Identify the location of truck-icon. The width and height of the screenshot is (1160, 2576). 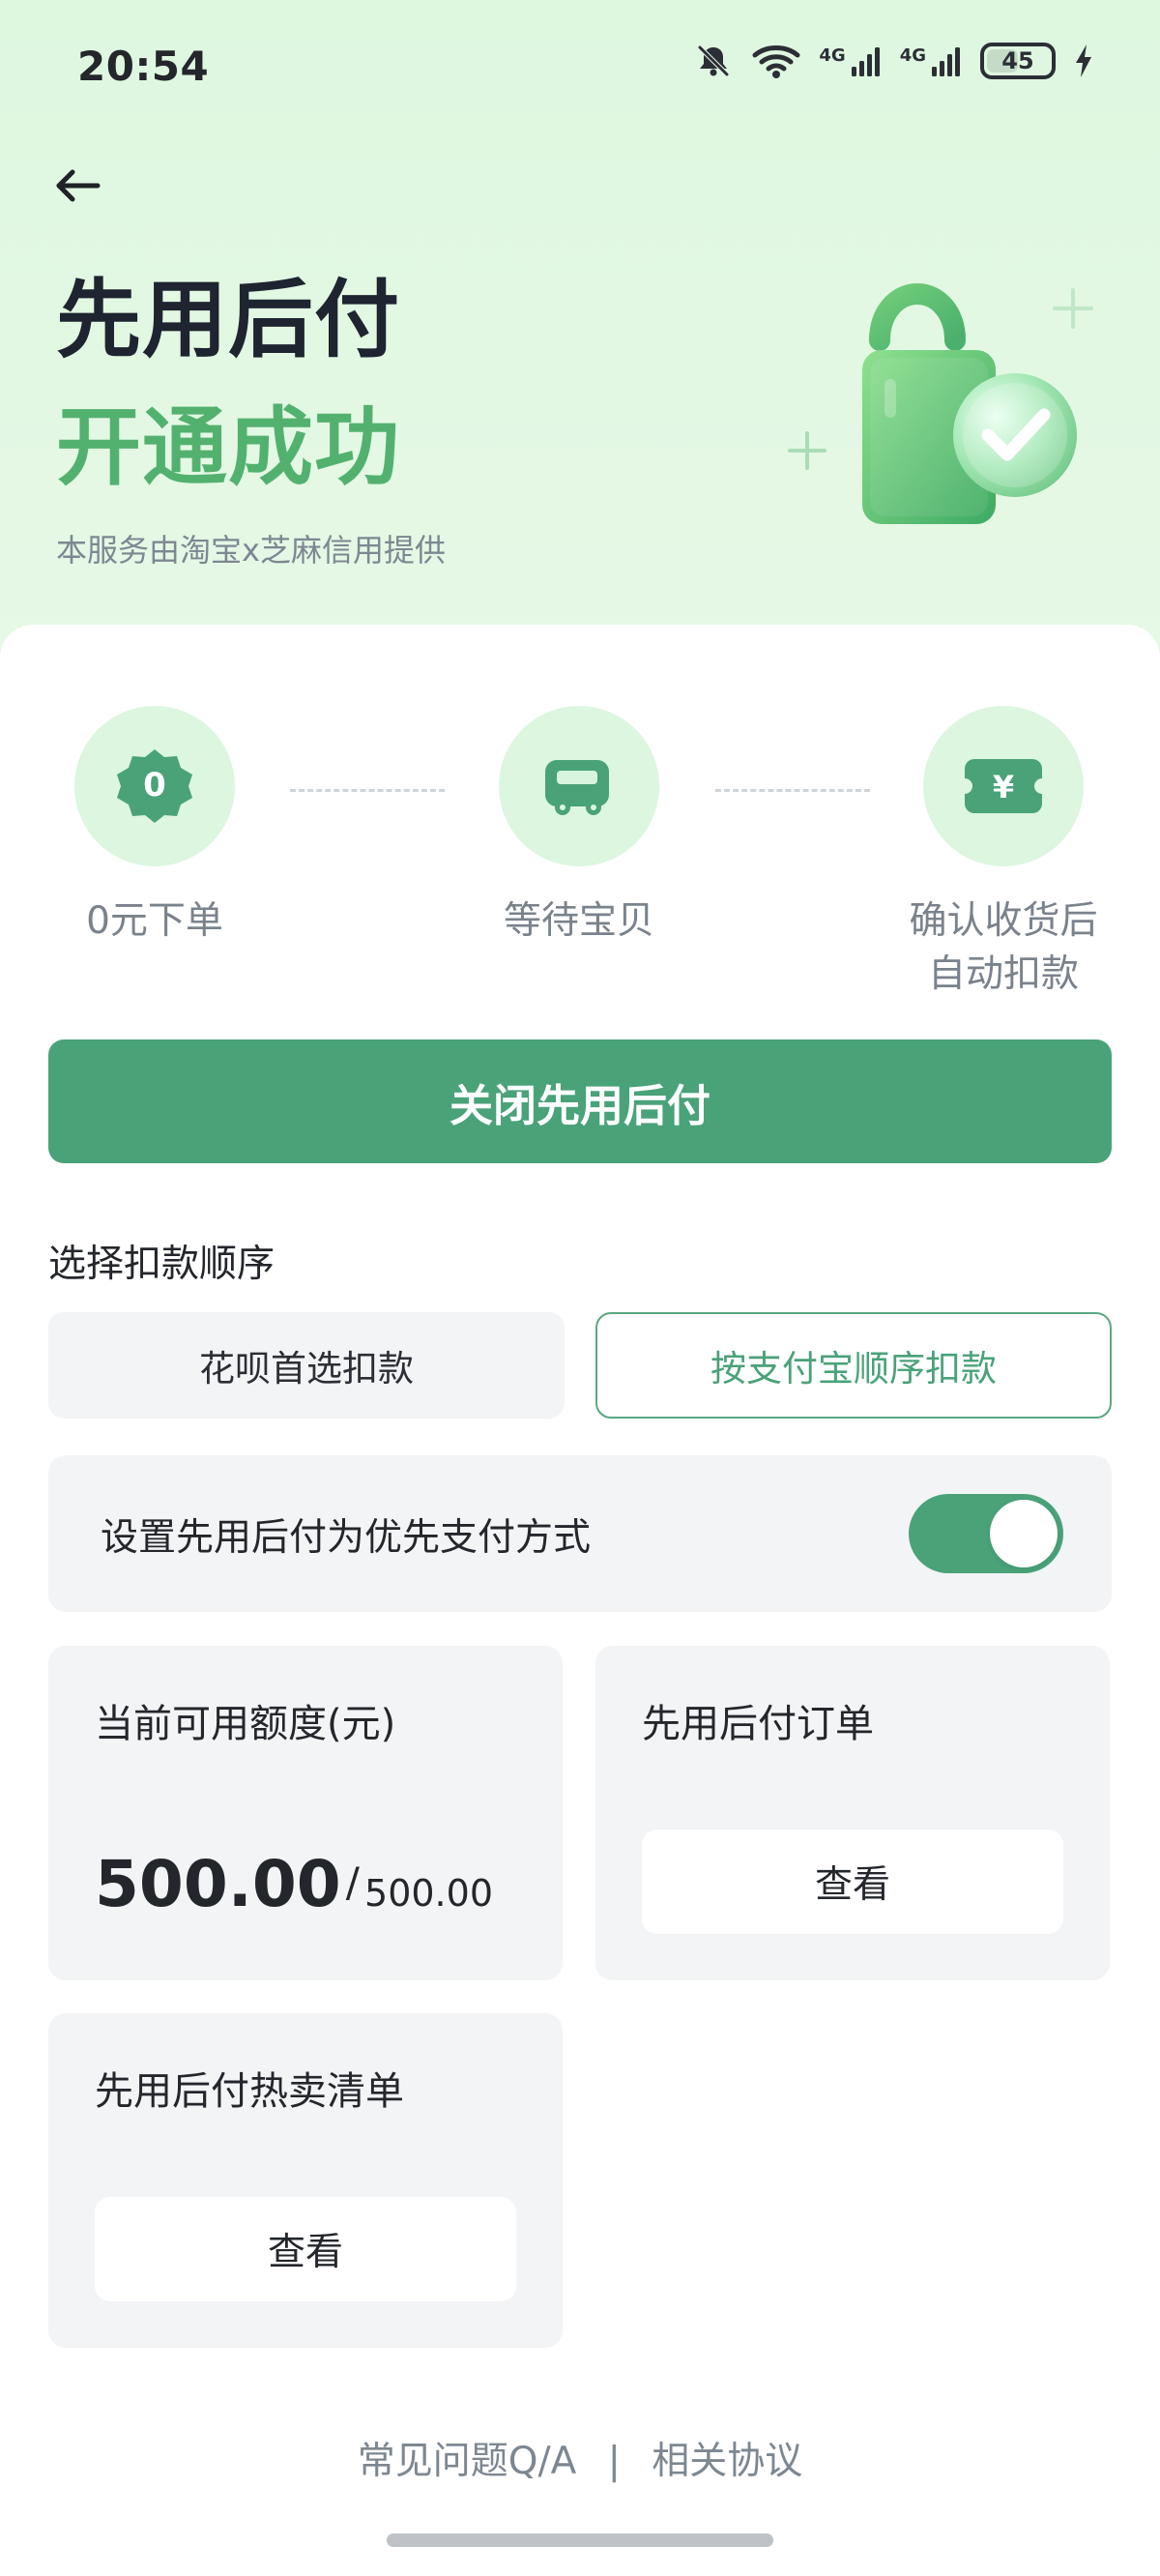
(577, 787).